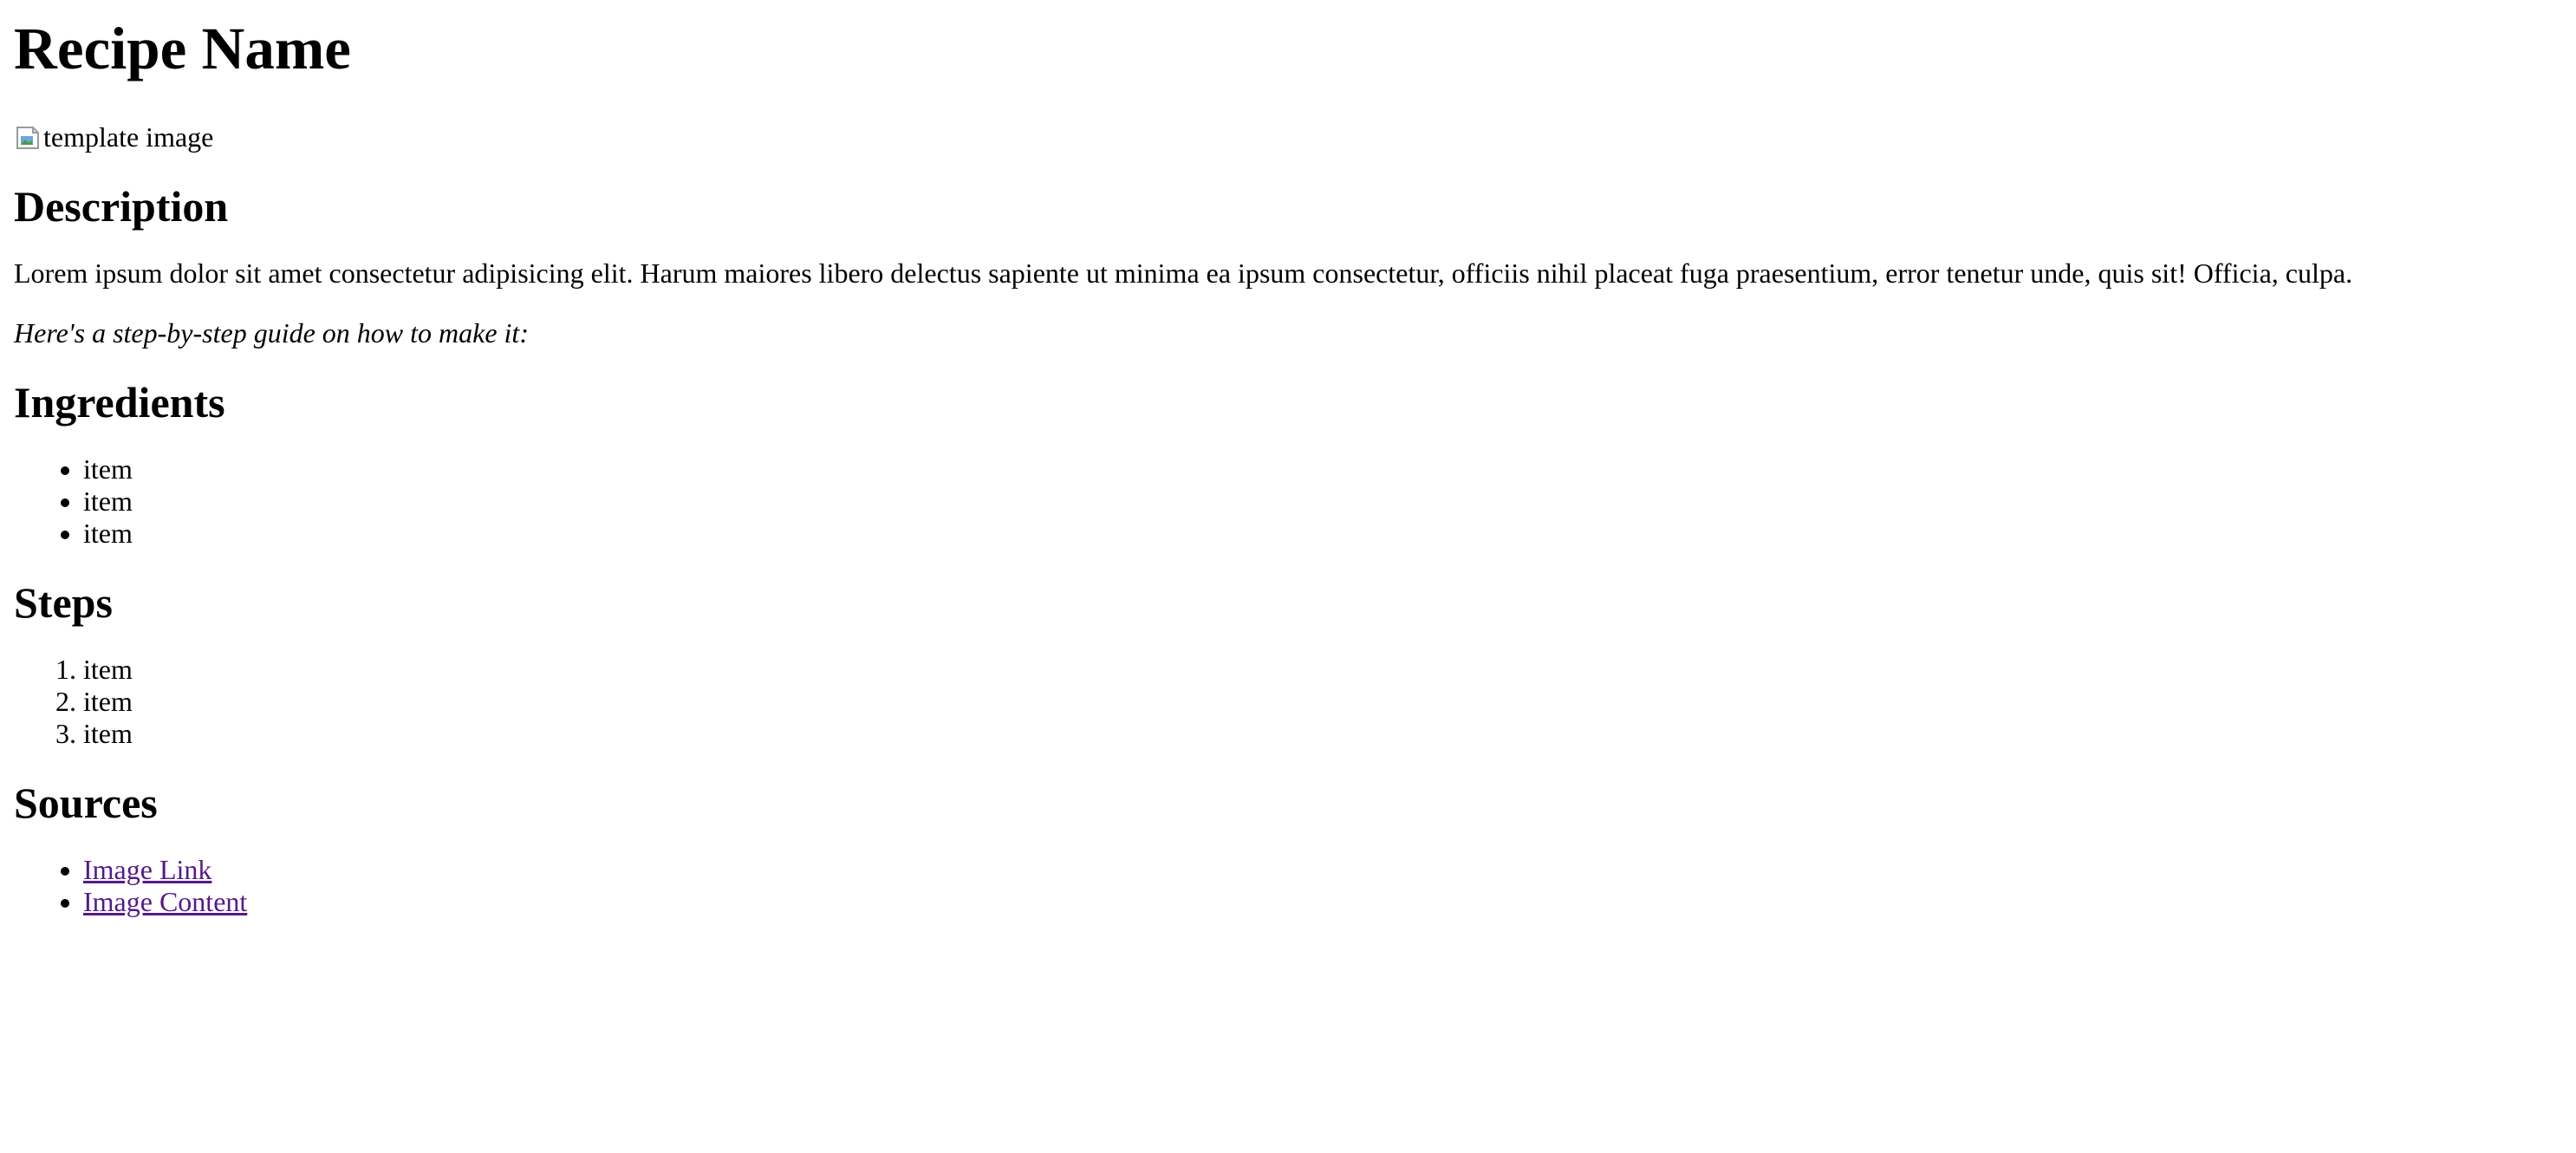 This screenshot has height=1153, width=2576. I want to click on image-link: Image Link, so click(147, 870).